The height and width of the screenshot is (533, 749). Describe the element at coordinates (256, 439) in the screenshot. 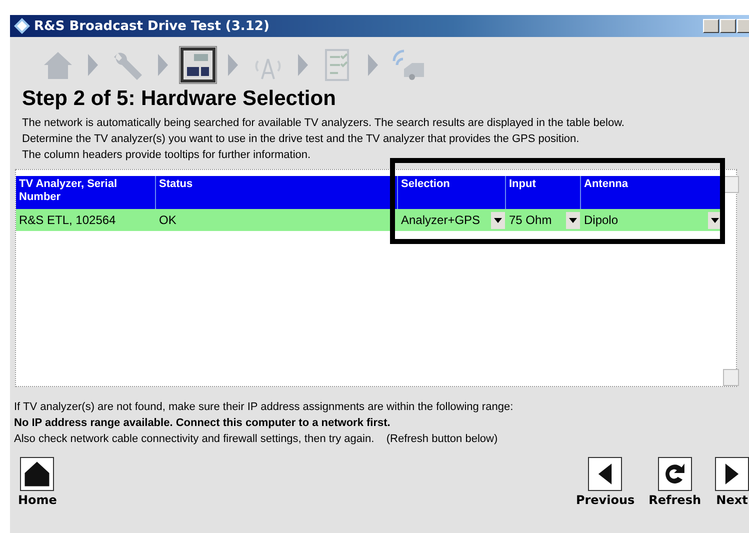

I see `note-text: Also check network cable connectivity and firewall settings, then try again. (Refresh button below)` at that location.